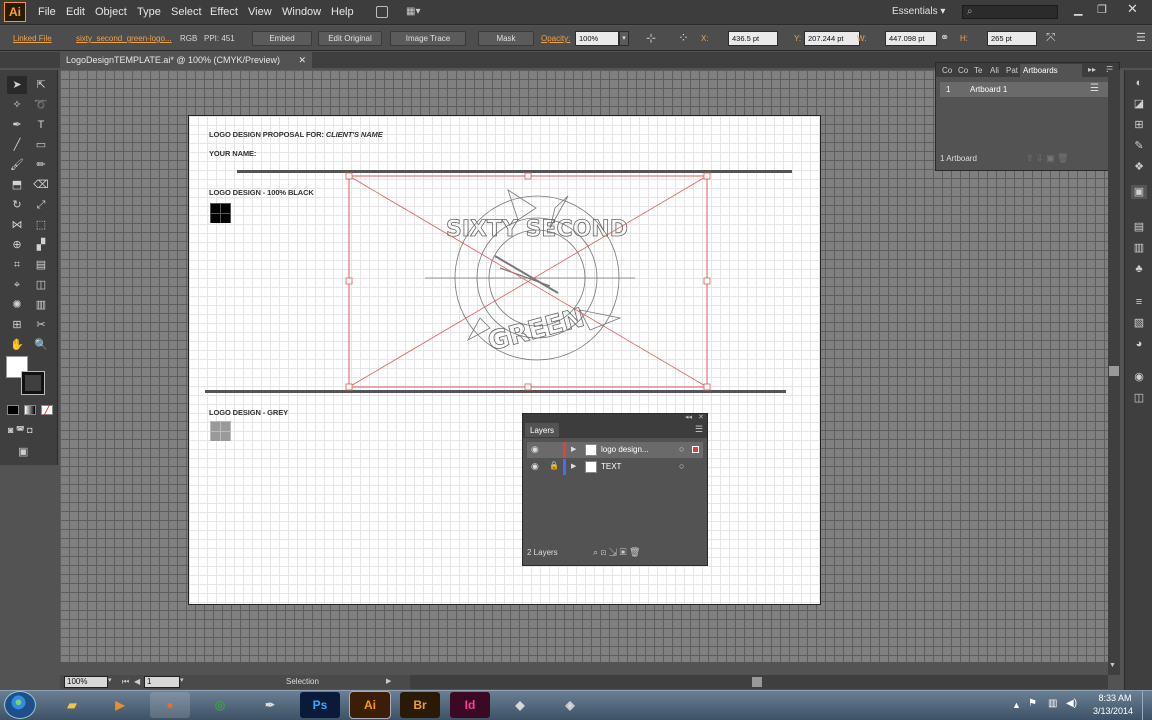 Image resolution: width=1152 pixels, height=720 pixels. What do you see at coordinates (530, 280) in the screenshot?
I see `placed-logo-image: SIXTY SECOND GREEN` at bounding box center [530, 280].